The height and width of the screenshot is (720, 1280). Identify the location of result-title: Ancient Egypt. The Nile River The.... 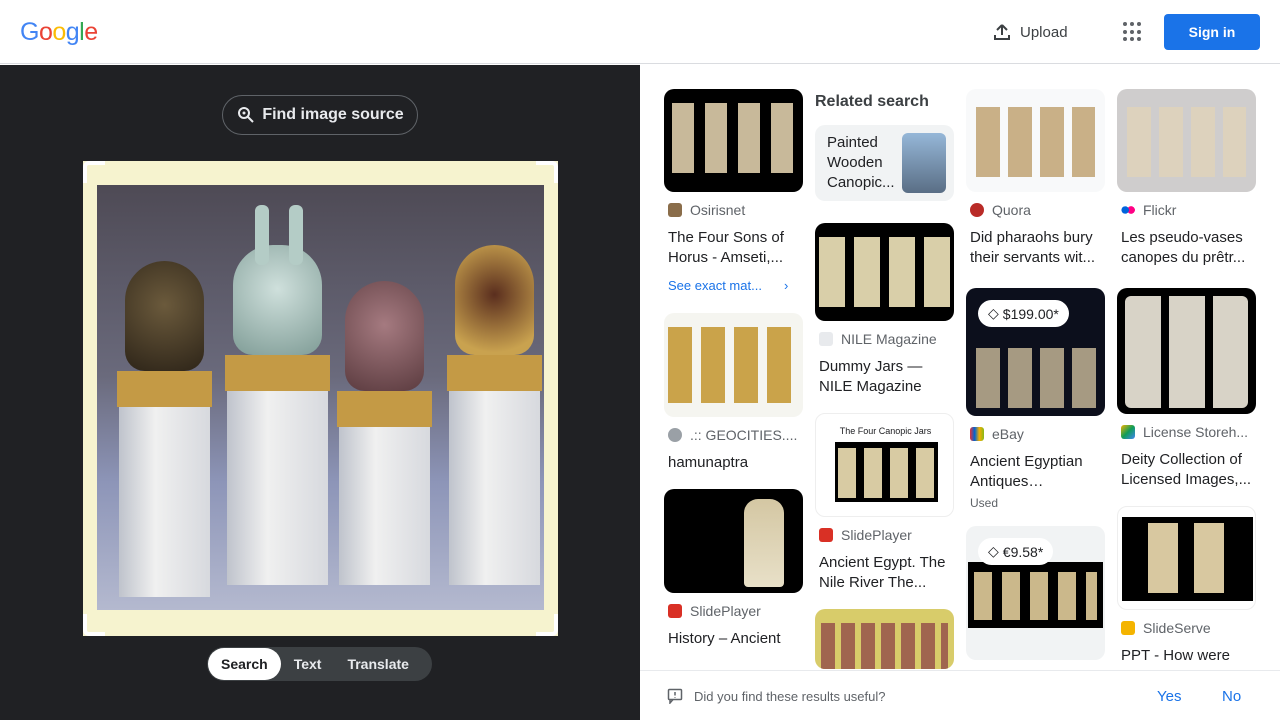
(884, 573).